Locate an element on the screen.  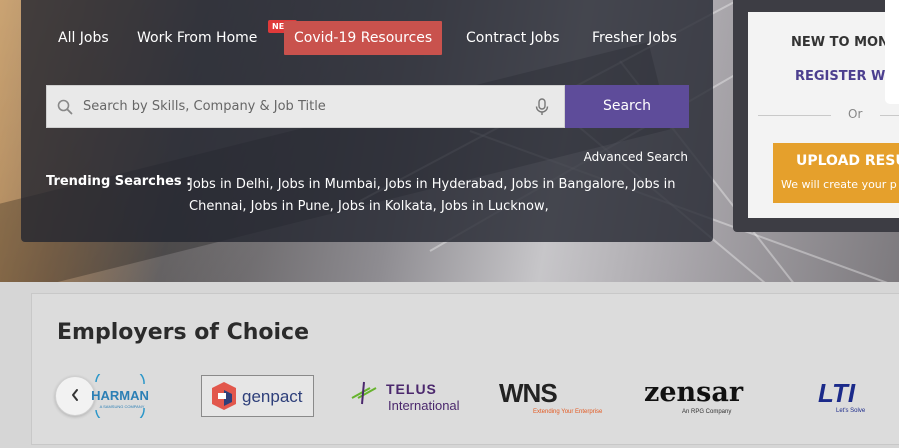
trending-link: Jobs in Kolkata, is located at coordinates (387, 206).